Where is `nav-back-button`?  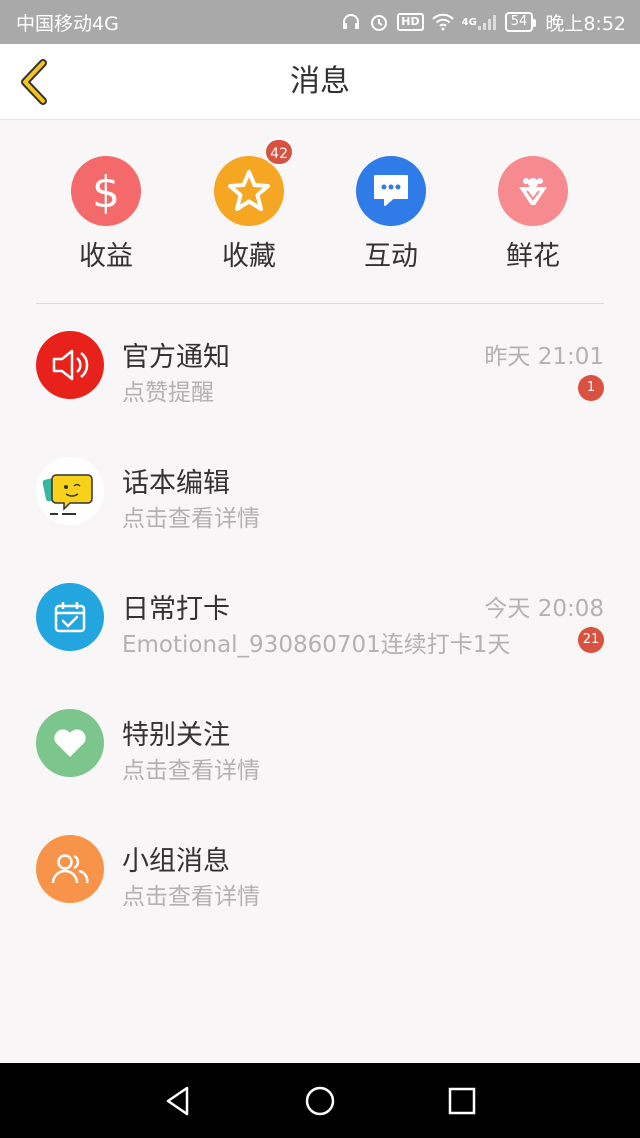 nav-back-button is located at coordinates (178, 1101).